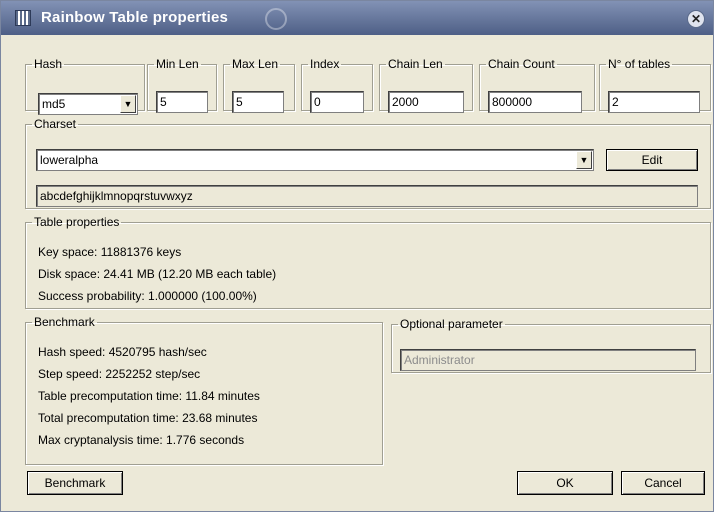  What do you see at coordinates (537, 85) in the screenshot?
I see `chain-count-group: Chain Count 800000` at bounding box center [537, 85].